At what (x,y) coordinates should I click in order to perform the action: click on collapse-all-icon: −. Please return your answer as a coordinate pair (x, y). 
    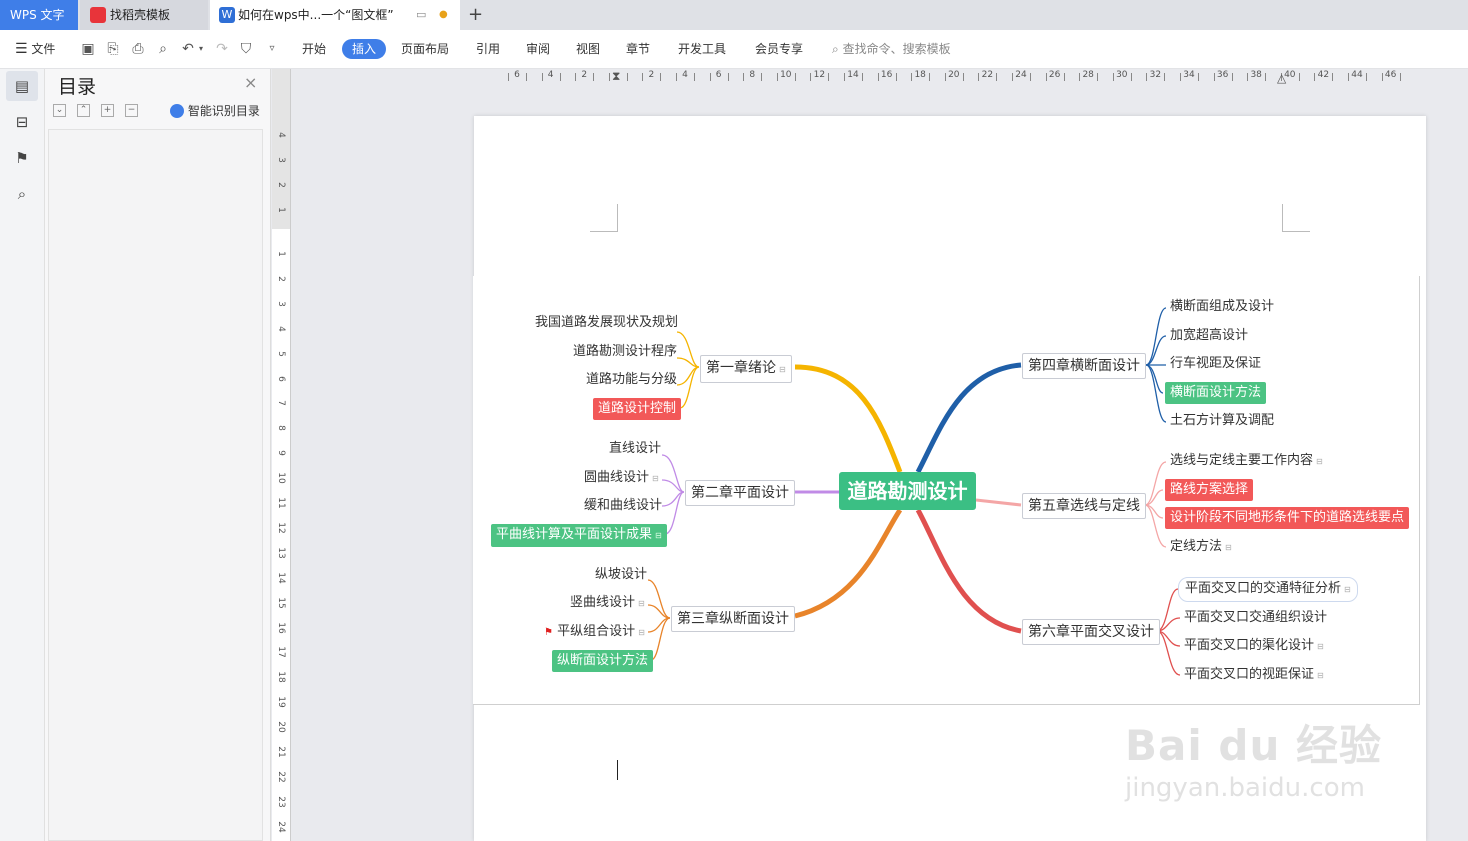
    Looking at the image, I should click on (131, 110).